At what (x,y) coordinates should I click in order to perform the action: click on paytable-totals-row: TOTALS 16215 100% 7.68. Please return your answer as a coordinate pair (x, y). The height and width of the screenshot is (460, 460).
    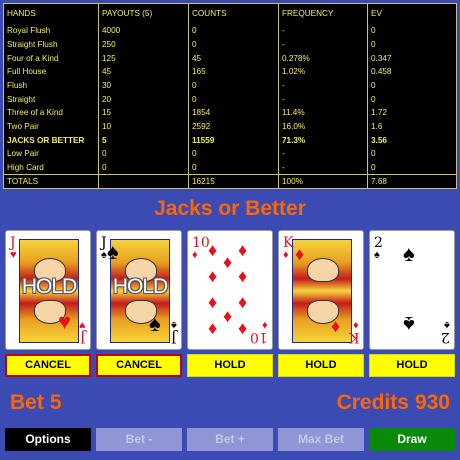
    Looking at the image, I should click on (230, 181).